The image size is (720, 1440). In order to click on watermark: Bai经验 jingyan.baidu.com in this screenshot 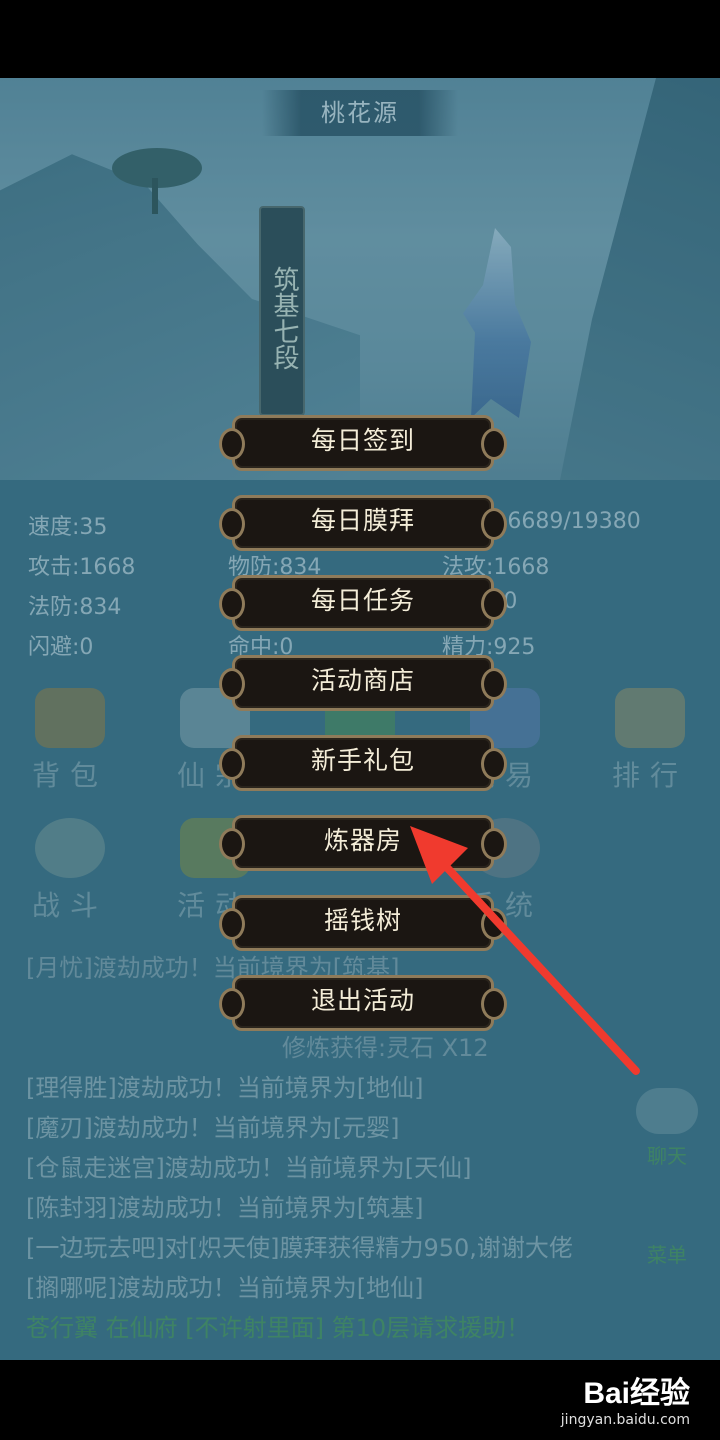, I will do `click(625, 1398)`.